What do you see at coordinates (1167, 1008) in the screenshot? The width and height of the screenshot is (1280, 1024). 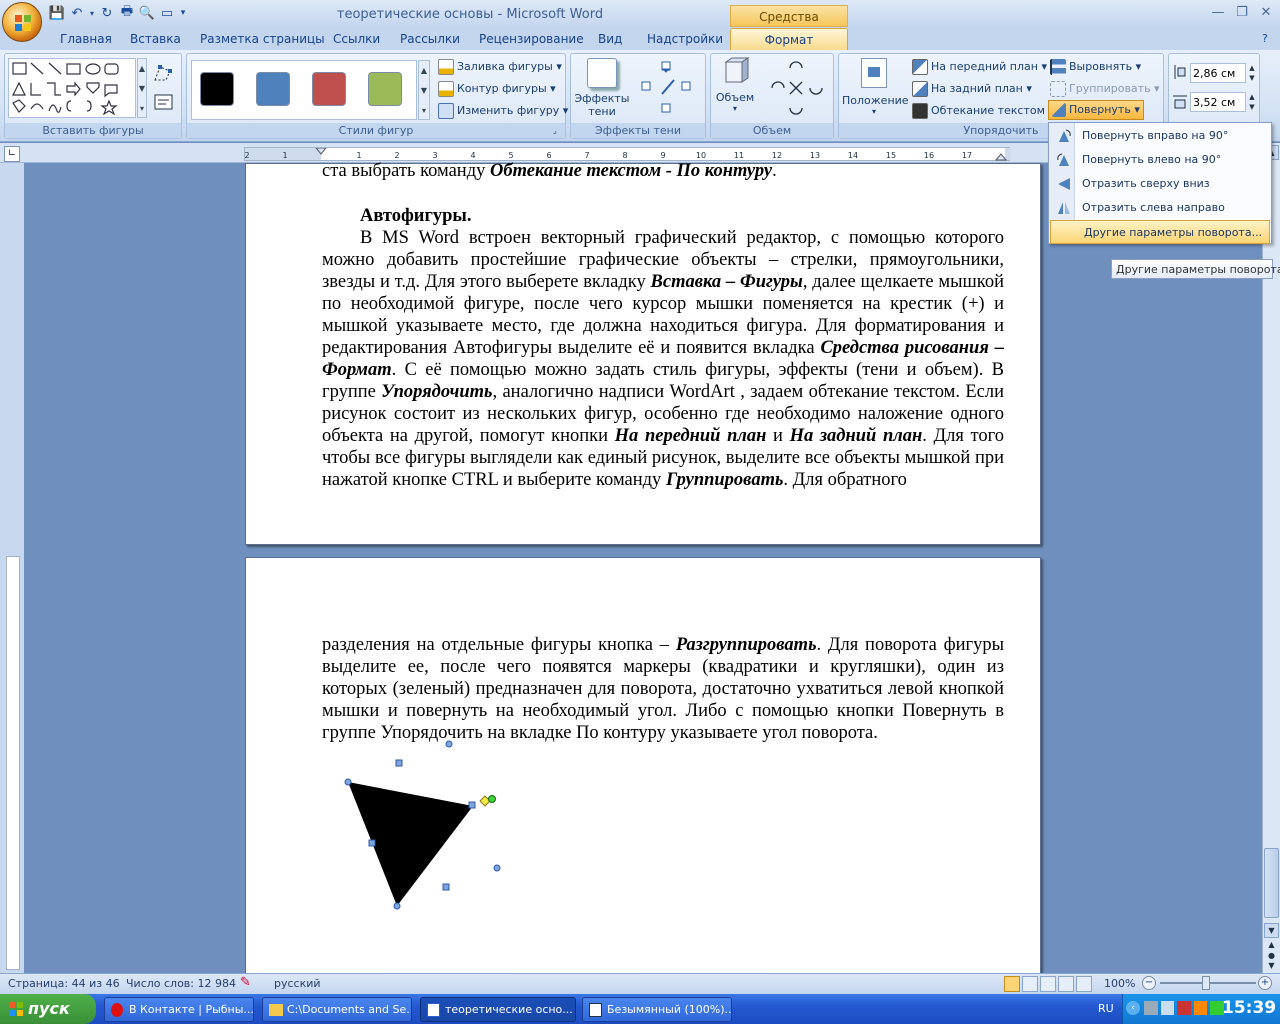 I see `volume-icon` at bounding box center [1167, 1008].